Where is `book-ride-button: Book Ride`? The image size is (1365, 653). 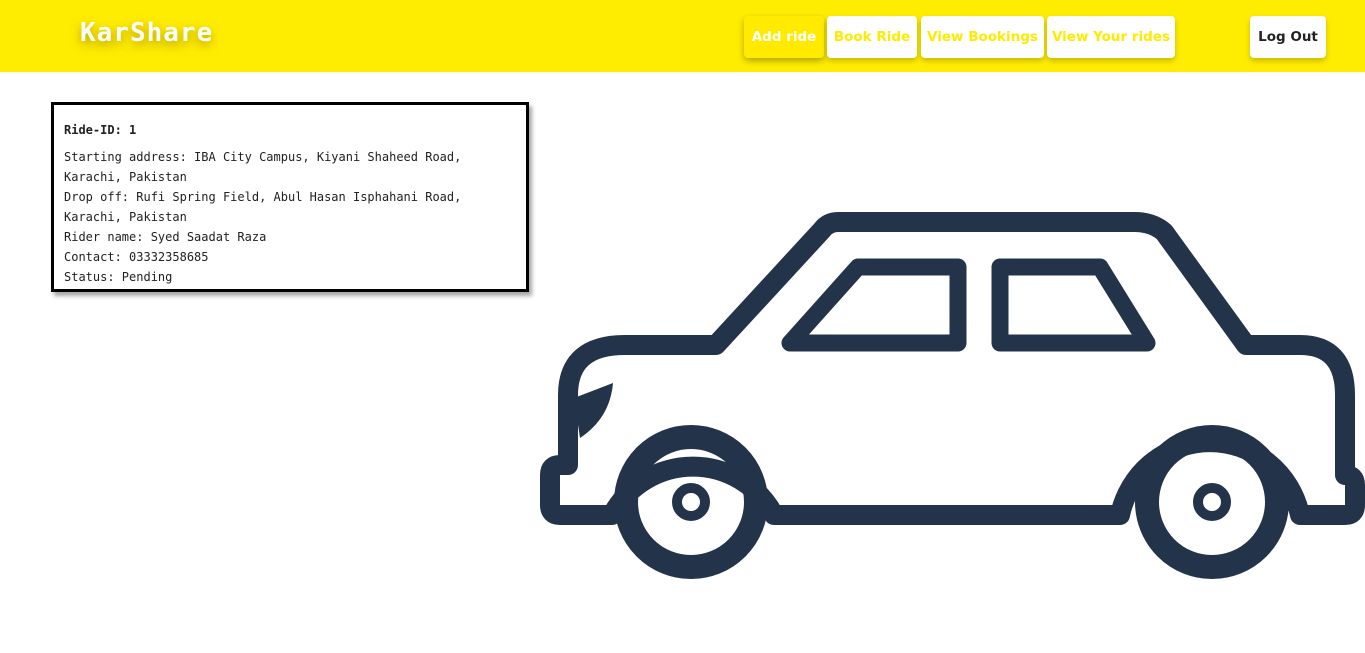
book-ride-button: Book Ride is located at coordinates (872, 37).